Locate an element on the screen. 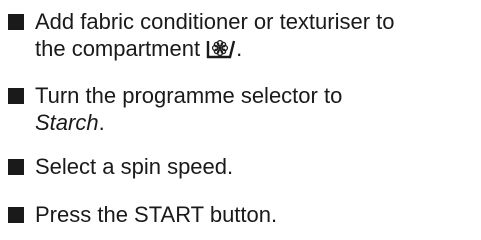 This screenshot has height=240, width=481. list-item-text: Press the START button. is located at coordinates (156, 214).